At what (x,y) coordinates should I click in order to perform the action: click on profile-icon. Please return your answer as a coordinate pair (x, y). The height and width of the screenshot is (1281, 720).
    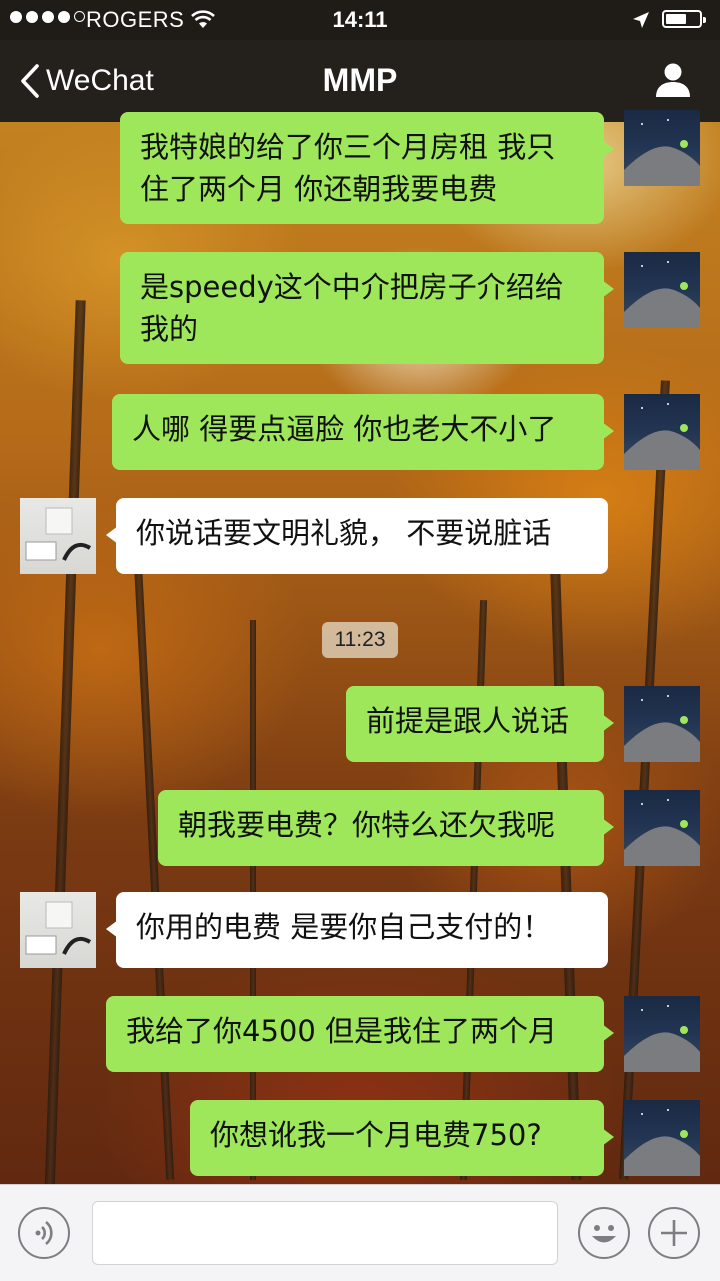
    Looking at the image, I should click on (673, 82).